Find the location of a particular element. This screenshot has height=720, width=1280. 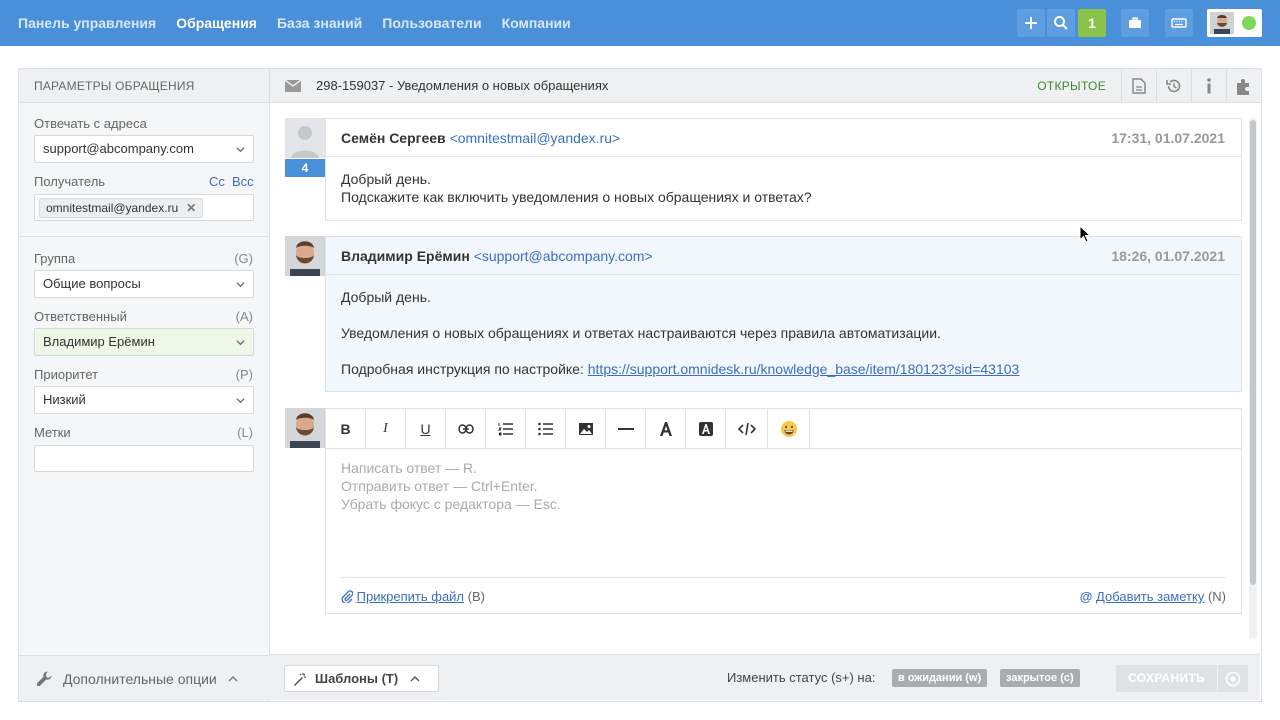

ordered-list-icon is located at coordinates (505, 428).